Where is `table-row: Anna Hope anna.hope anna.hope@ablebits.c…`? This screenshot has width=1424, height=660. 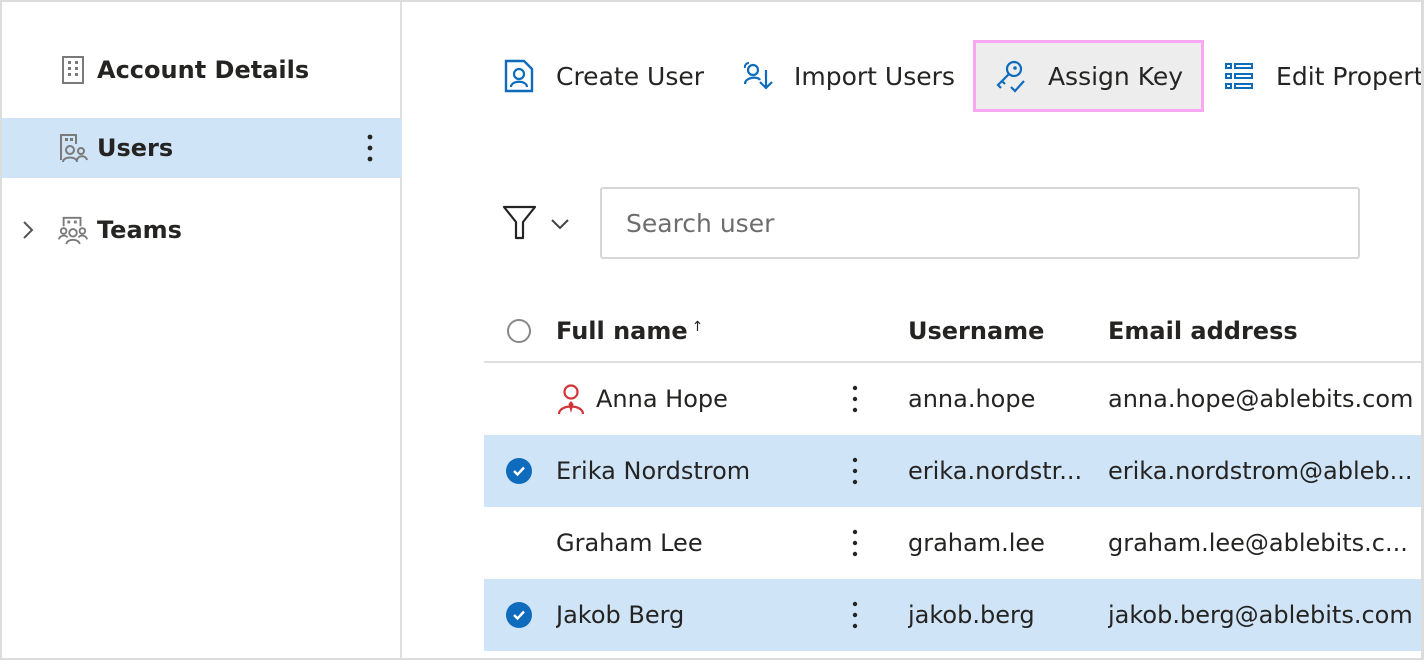
table-row: Anna Hope anna.hope anna.hope@ablebits.c… is located at coordinates (952, 399).